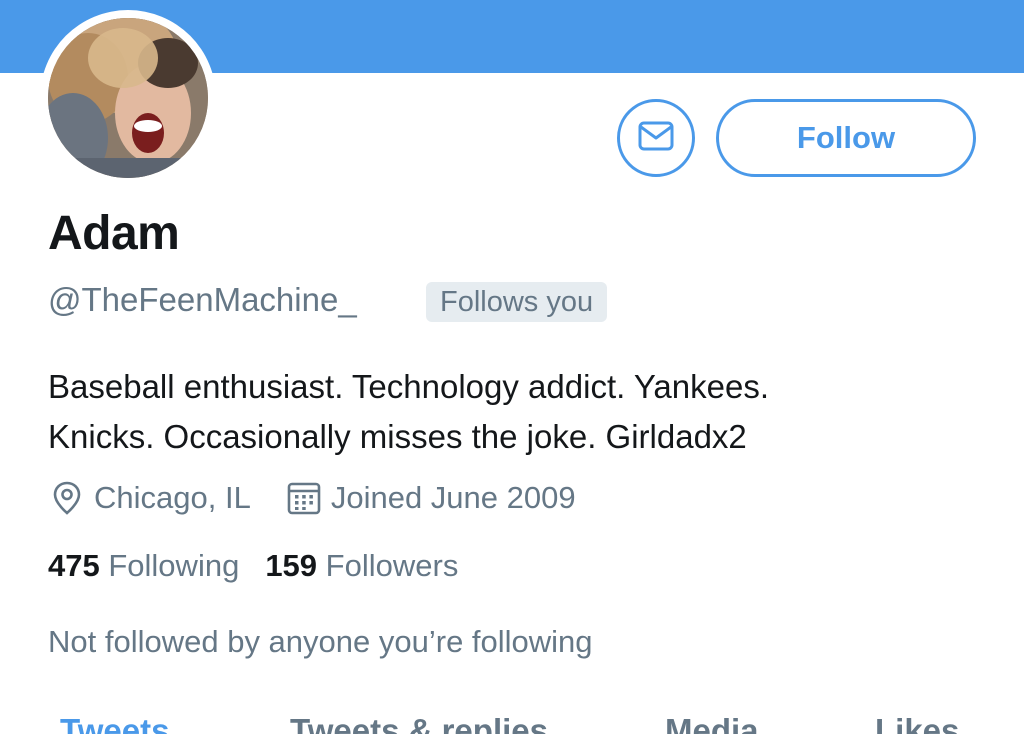 This screenshot has width=1024, height=734. I want to click on followers-link: 159 Followers, so click(361, 566).